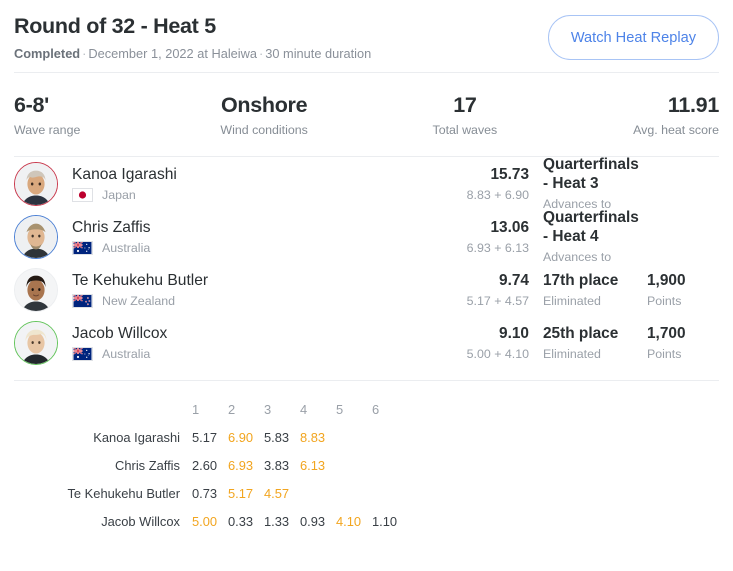 The height and width of the screenshot is (571, 733). I want to click on athlete-score-column: 9.10 5.00 + 4.10, so click(463, 343).